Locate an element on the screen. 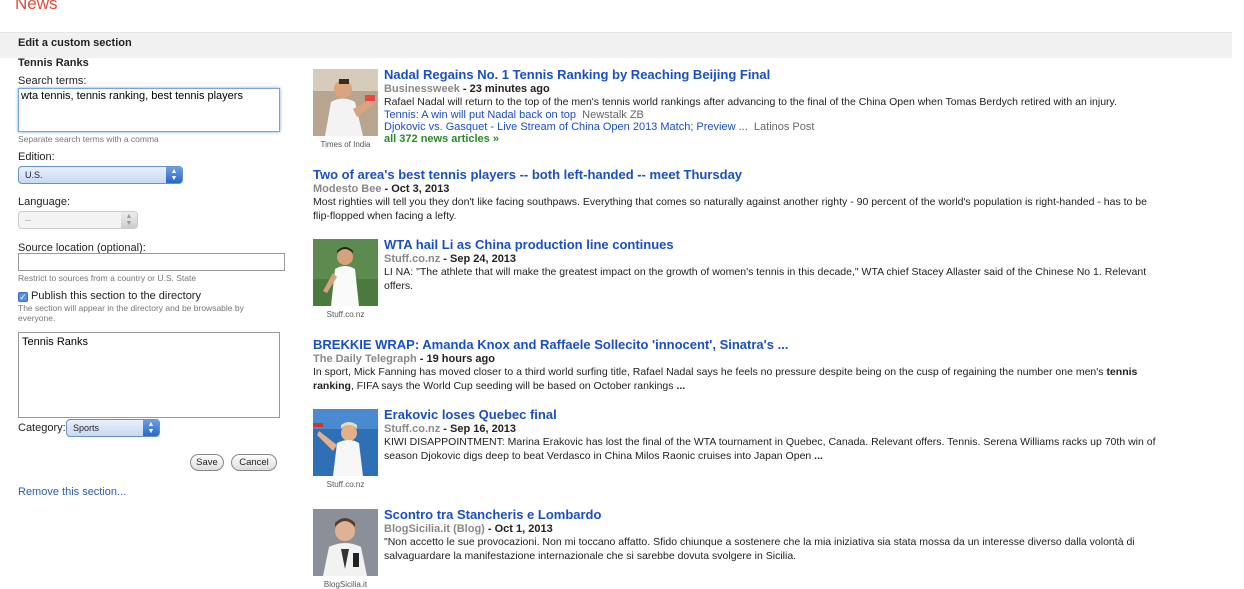  all-articles-link: all 372 news articles » is located at coordinates (784, 139).